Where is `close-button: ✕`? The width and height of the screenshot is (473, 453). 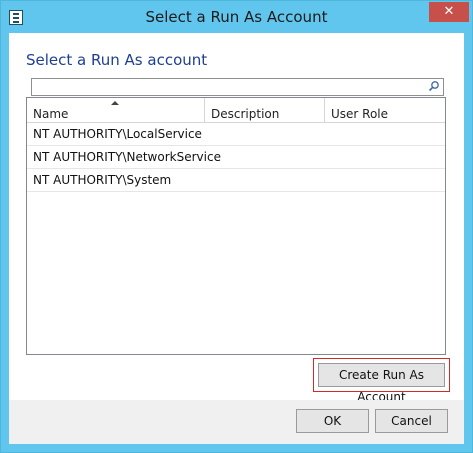 close-button: ✕ is located at coordinates (449, 12).